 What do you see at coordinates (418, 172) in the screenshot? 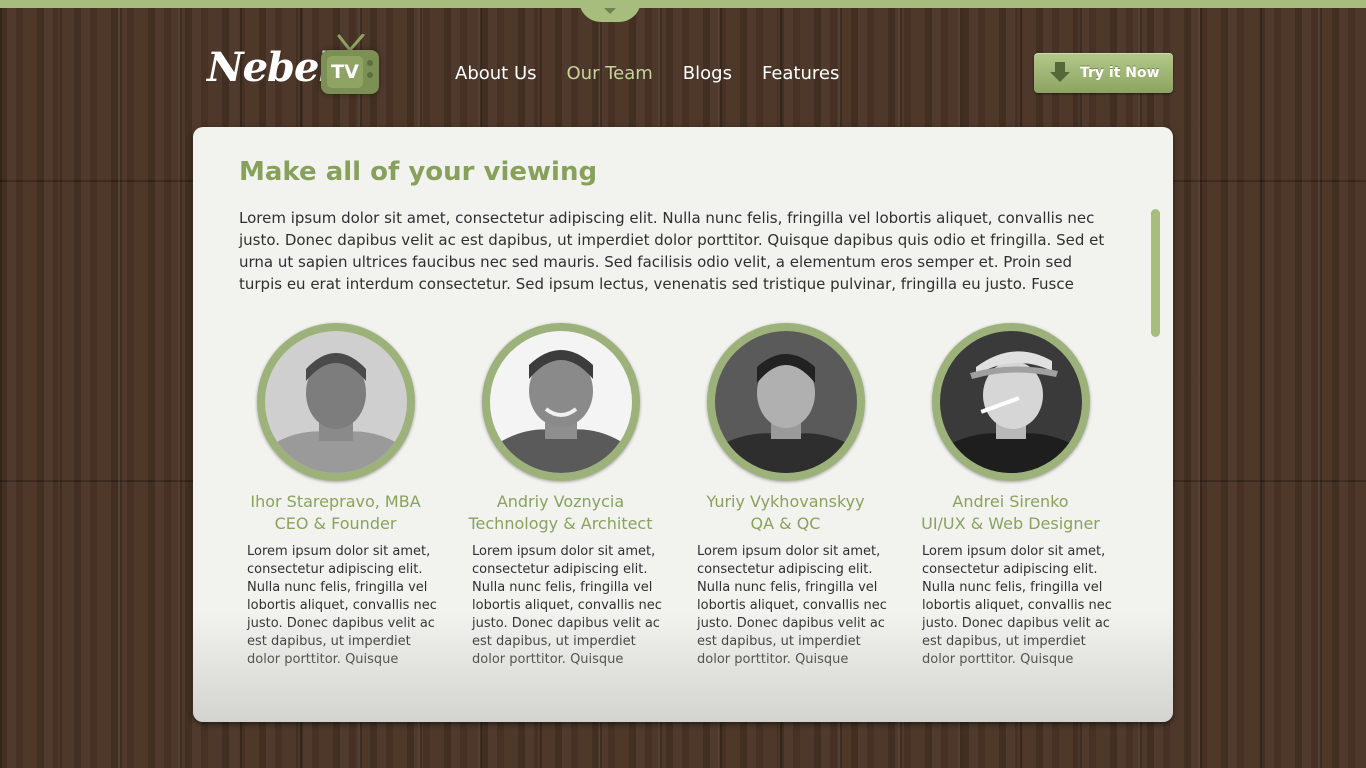
I see `page-title: Make all of your viewing` at bounding box center [418, 172].